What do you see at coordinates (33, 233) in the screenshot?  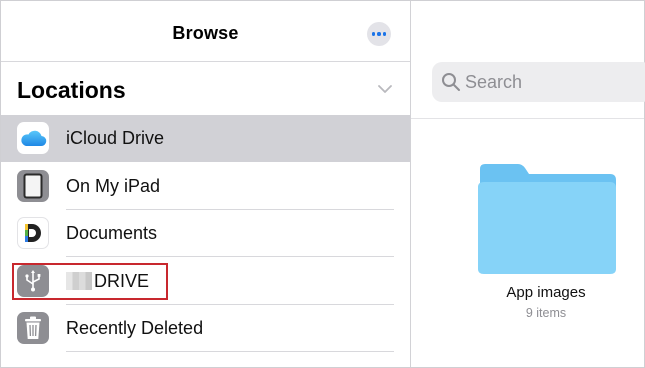 I see `documents-app-icon` at bounding box center [33, 233].